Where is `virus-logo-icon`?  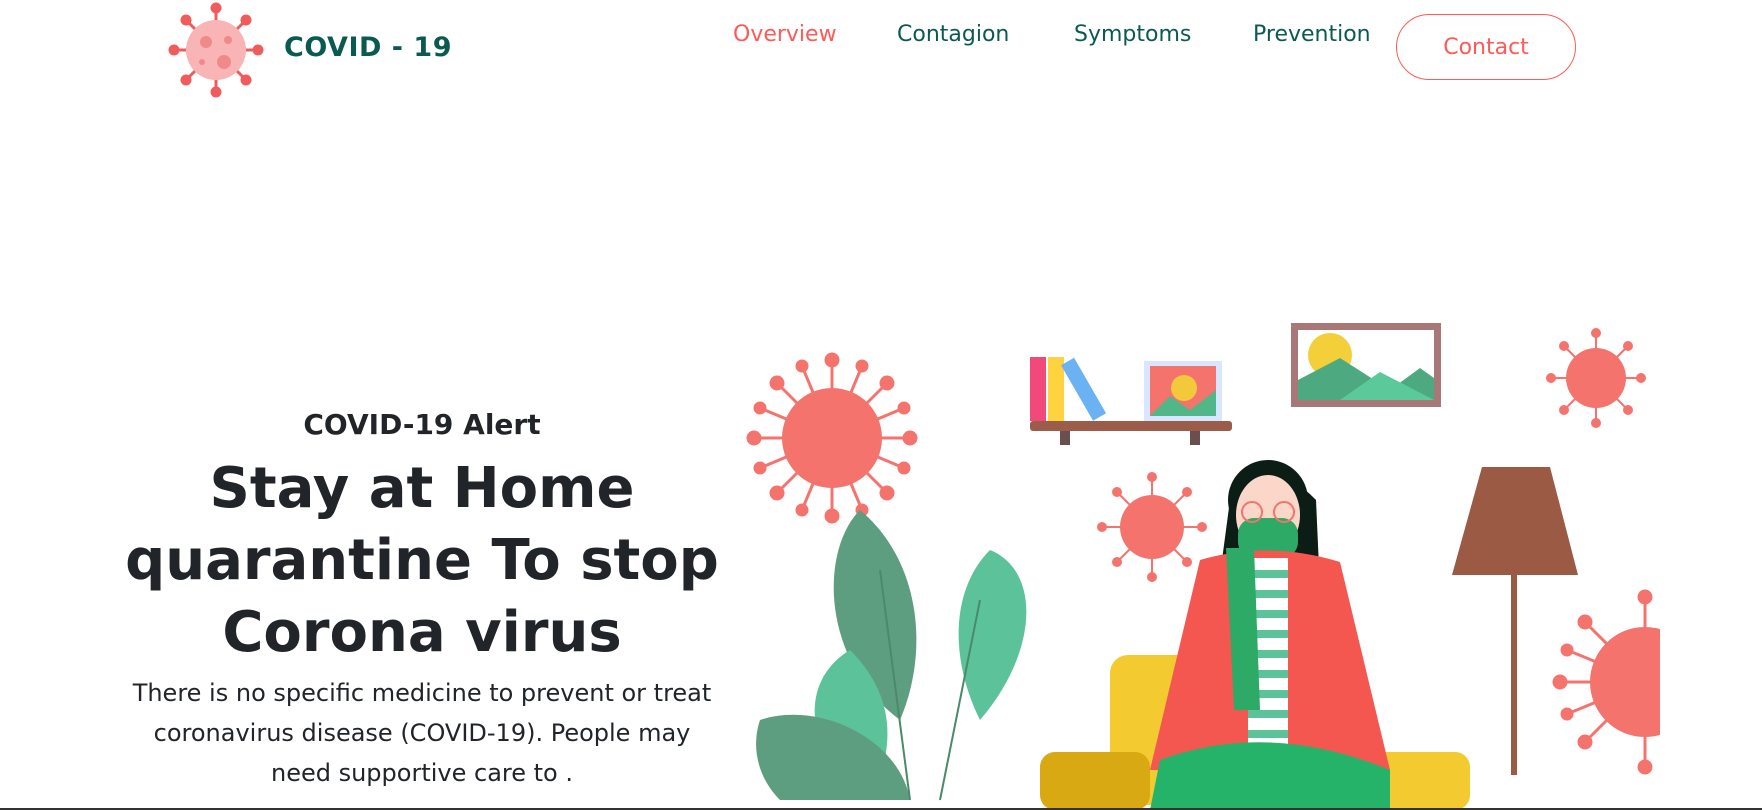
virus-logo-icon is located at coordinates (216, 50).